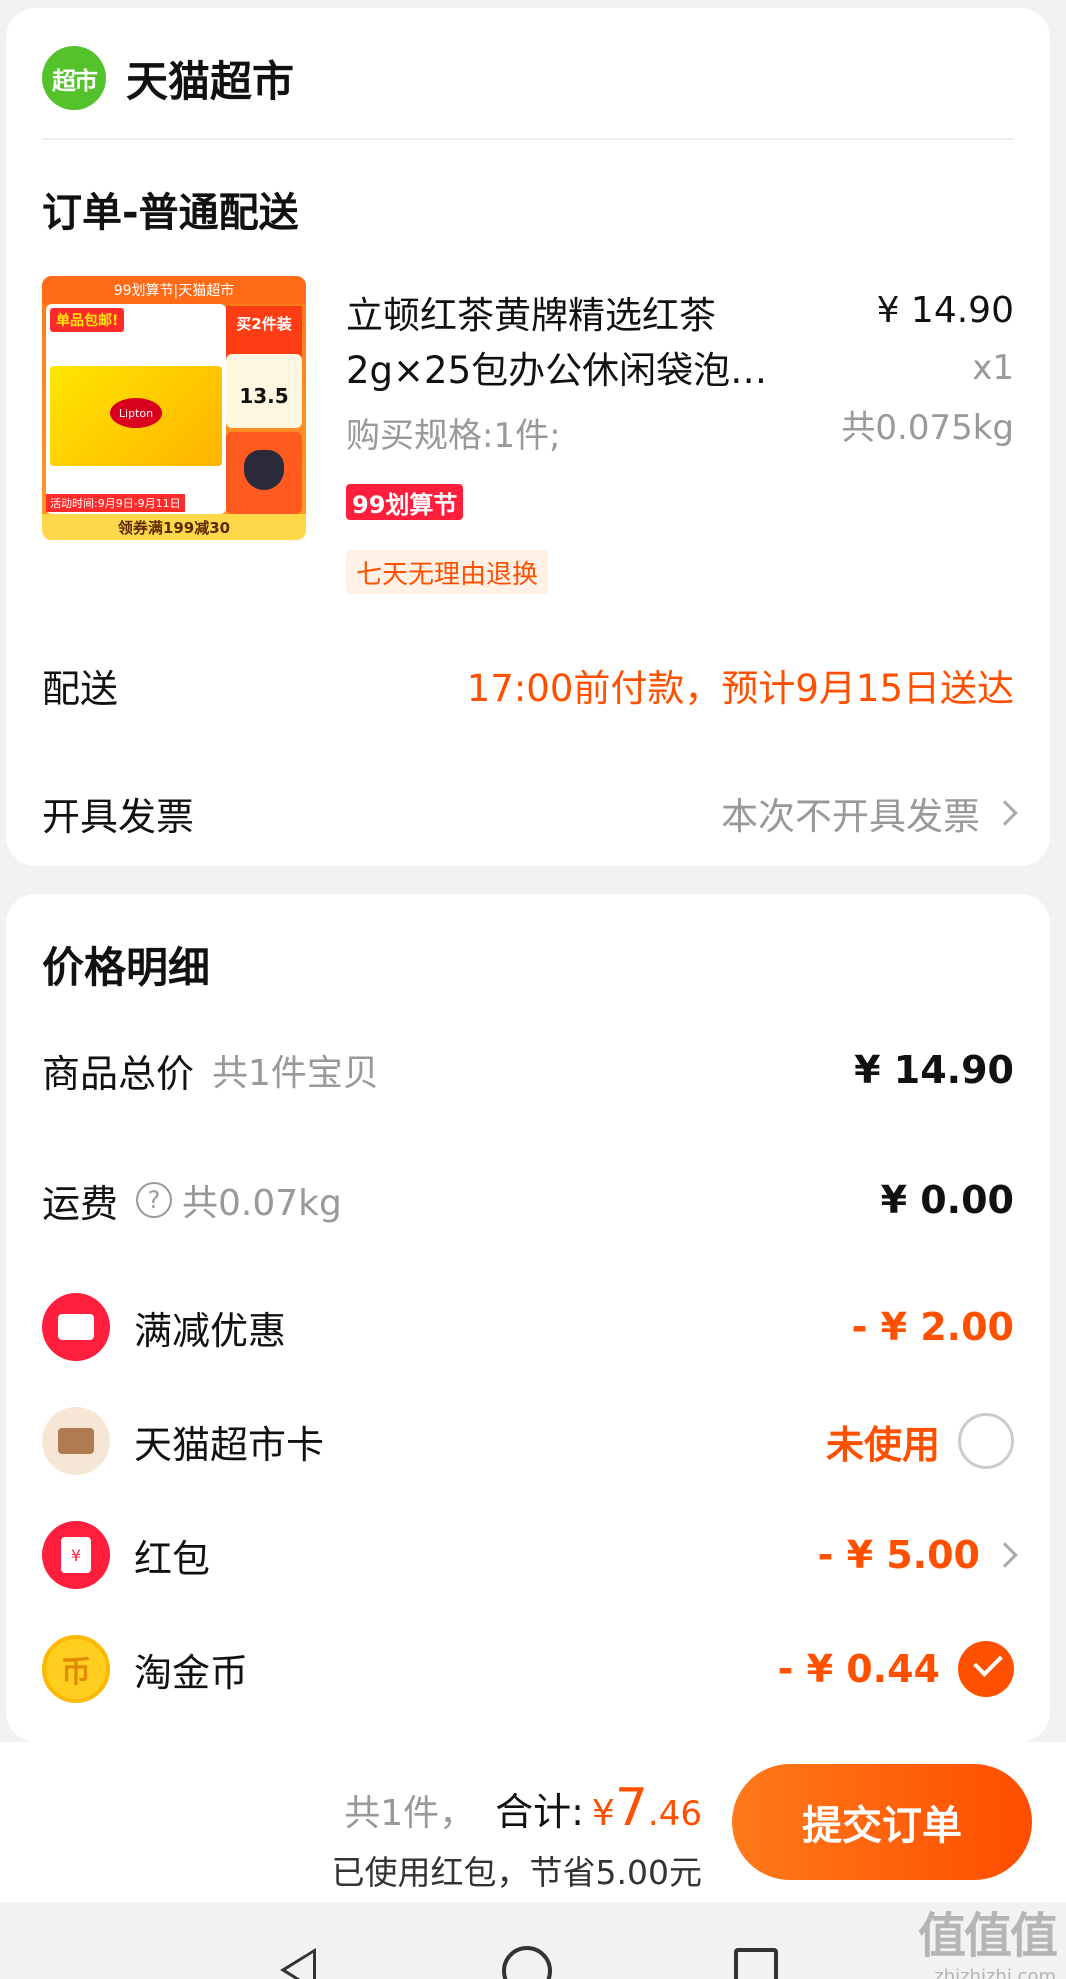 The height and width of the screenshot is (1979, 1066). I want to click on coin-icon: 币, so click(76, 1669).